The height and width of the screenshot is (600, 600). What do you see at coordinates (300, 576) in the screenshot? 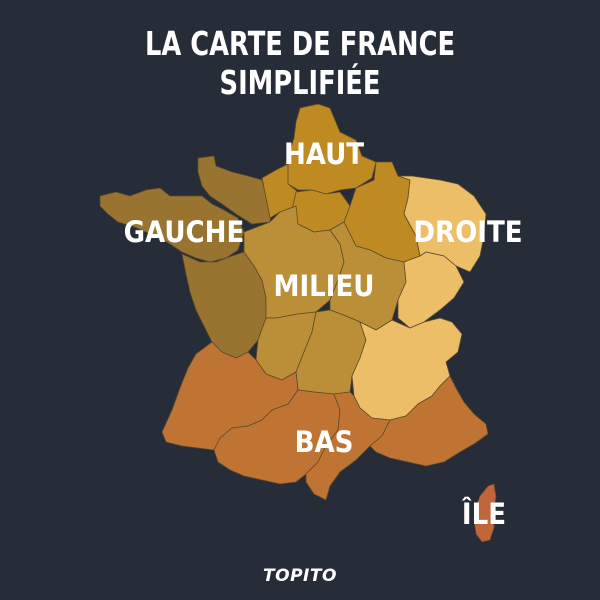
I see `brand-logo: TOPITO` at bounding box center [300, 576].